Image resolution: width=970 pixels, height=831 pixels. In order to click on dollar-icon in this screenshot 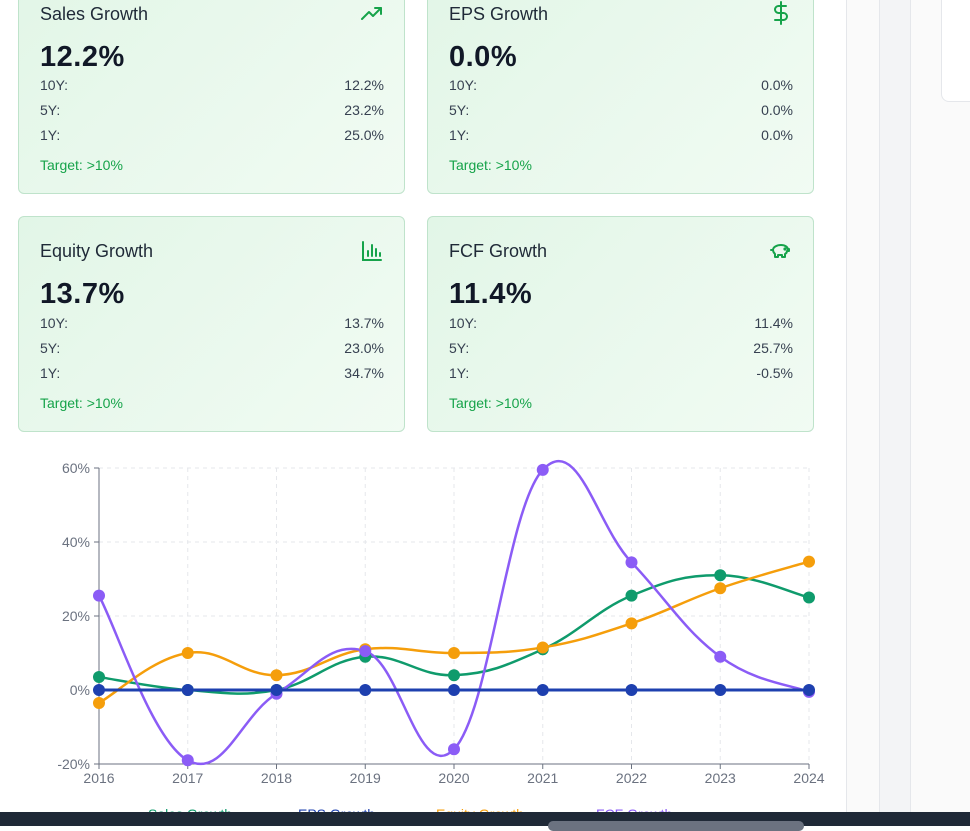, I will do `click(781, 13)`.